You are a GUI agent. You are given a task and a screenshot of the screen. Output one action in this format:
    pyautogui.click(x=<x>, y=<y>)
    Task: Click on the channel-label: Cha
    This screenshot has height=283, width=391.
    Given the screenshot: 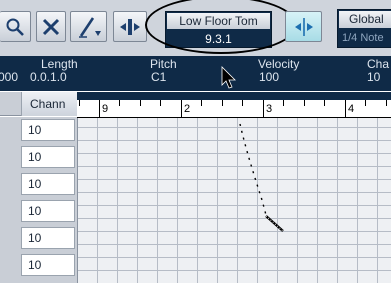 What is the action you would take?
    pyautogui.click(x=378, y=64)
    